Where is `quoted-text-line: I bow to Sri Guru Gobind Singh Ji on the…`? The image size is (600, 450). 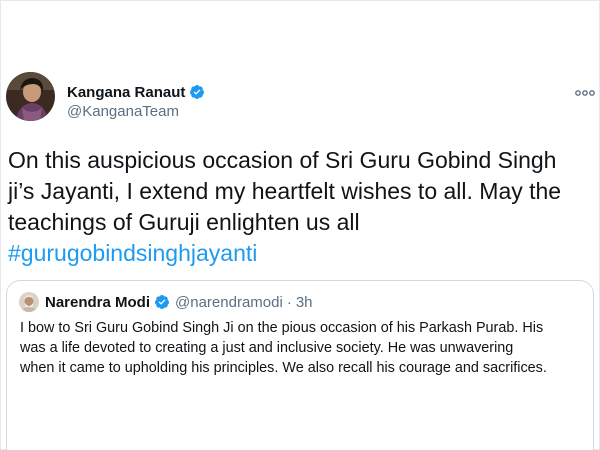
quoted-text-line: I bow to Sri Guru Gobind Singh Ji on the… is located at coordinates (282, 328).